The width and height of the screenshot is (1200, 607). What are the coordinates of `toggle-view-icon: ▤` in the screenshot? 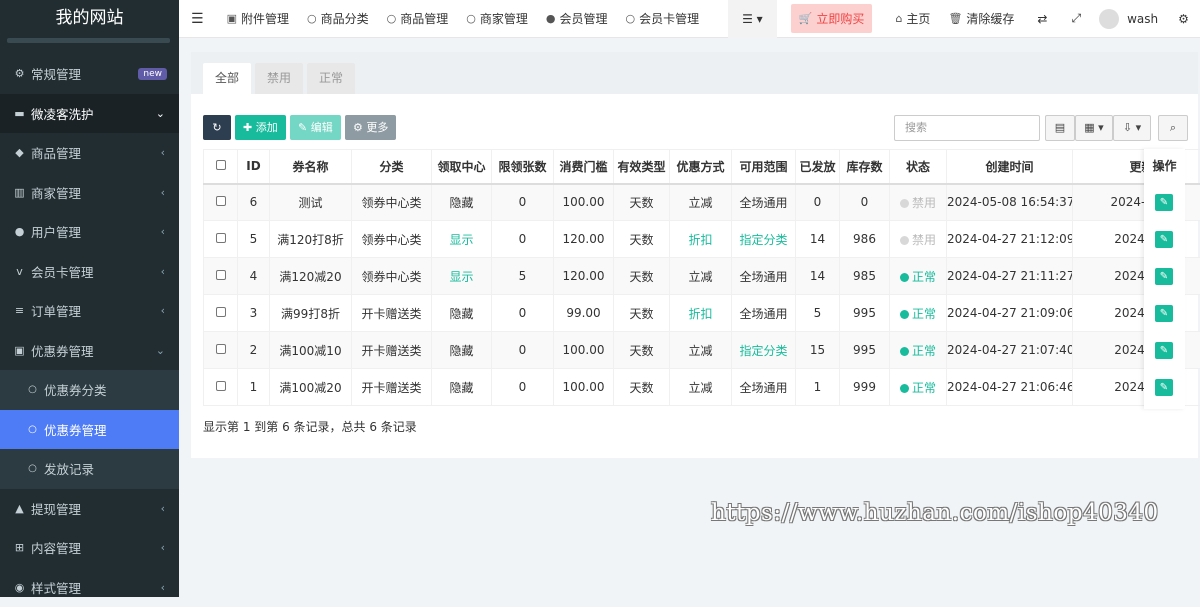 It's located at (1060, 128).